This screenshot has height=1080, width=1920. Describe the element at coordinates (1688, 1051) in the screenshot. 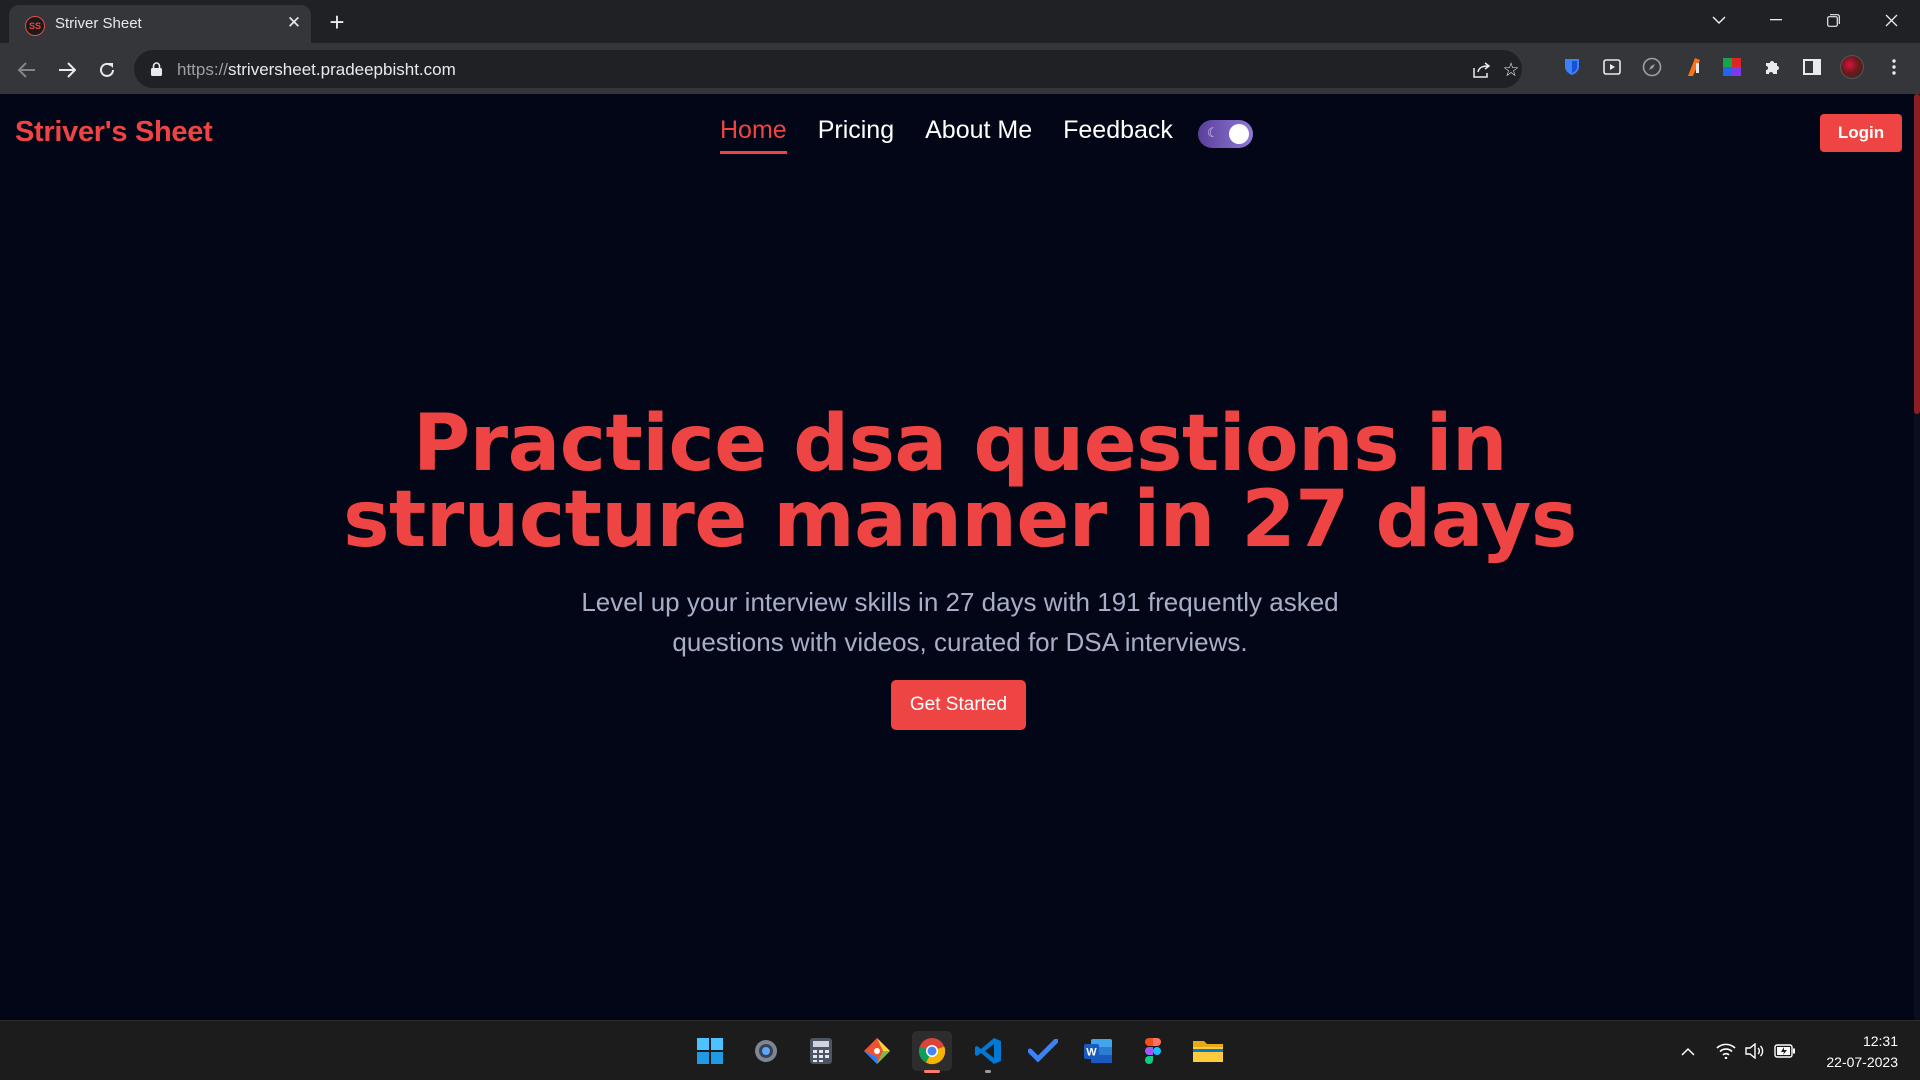

I see `show-hidden-icons-chevron-icon` at that location.